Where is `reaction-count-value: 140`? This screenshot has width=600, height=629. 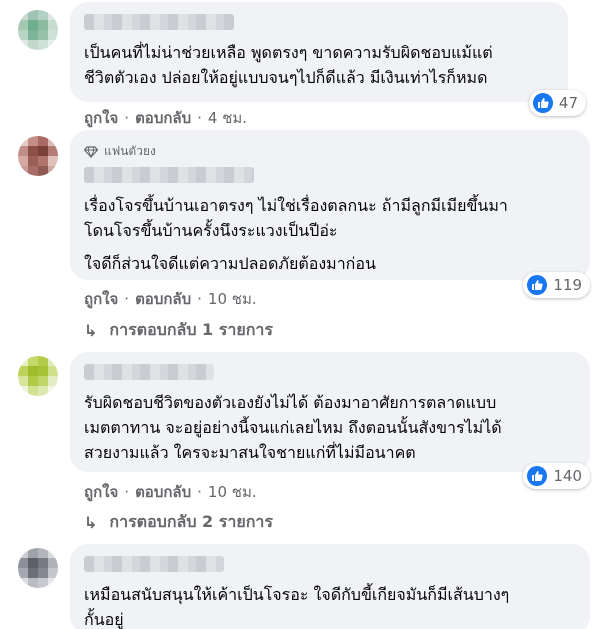
reaction-count-value: 140 is located at coordinates (567, 476).